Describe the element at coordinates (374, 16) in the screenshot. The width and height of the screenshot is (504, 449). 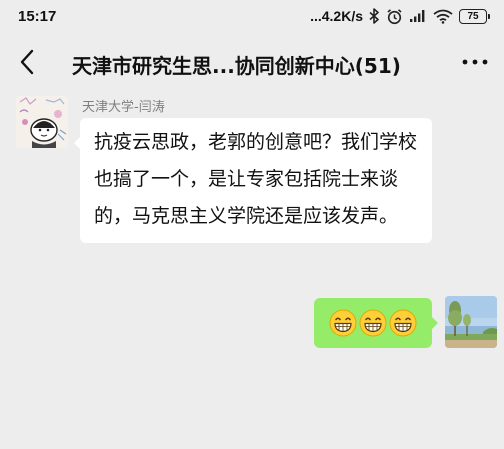
I see `bluetooth-icon` at that location.